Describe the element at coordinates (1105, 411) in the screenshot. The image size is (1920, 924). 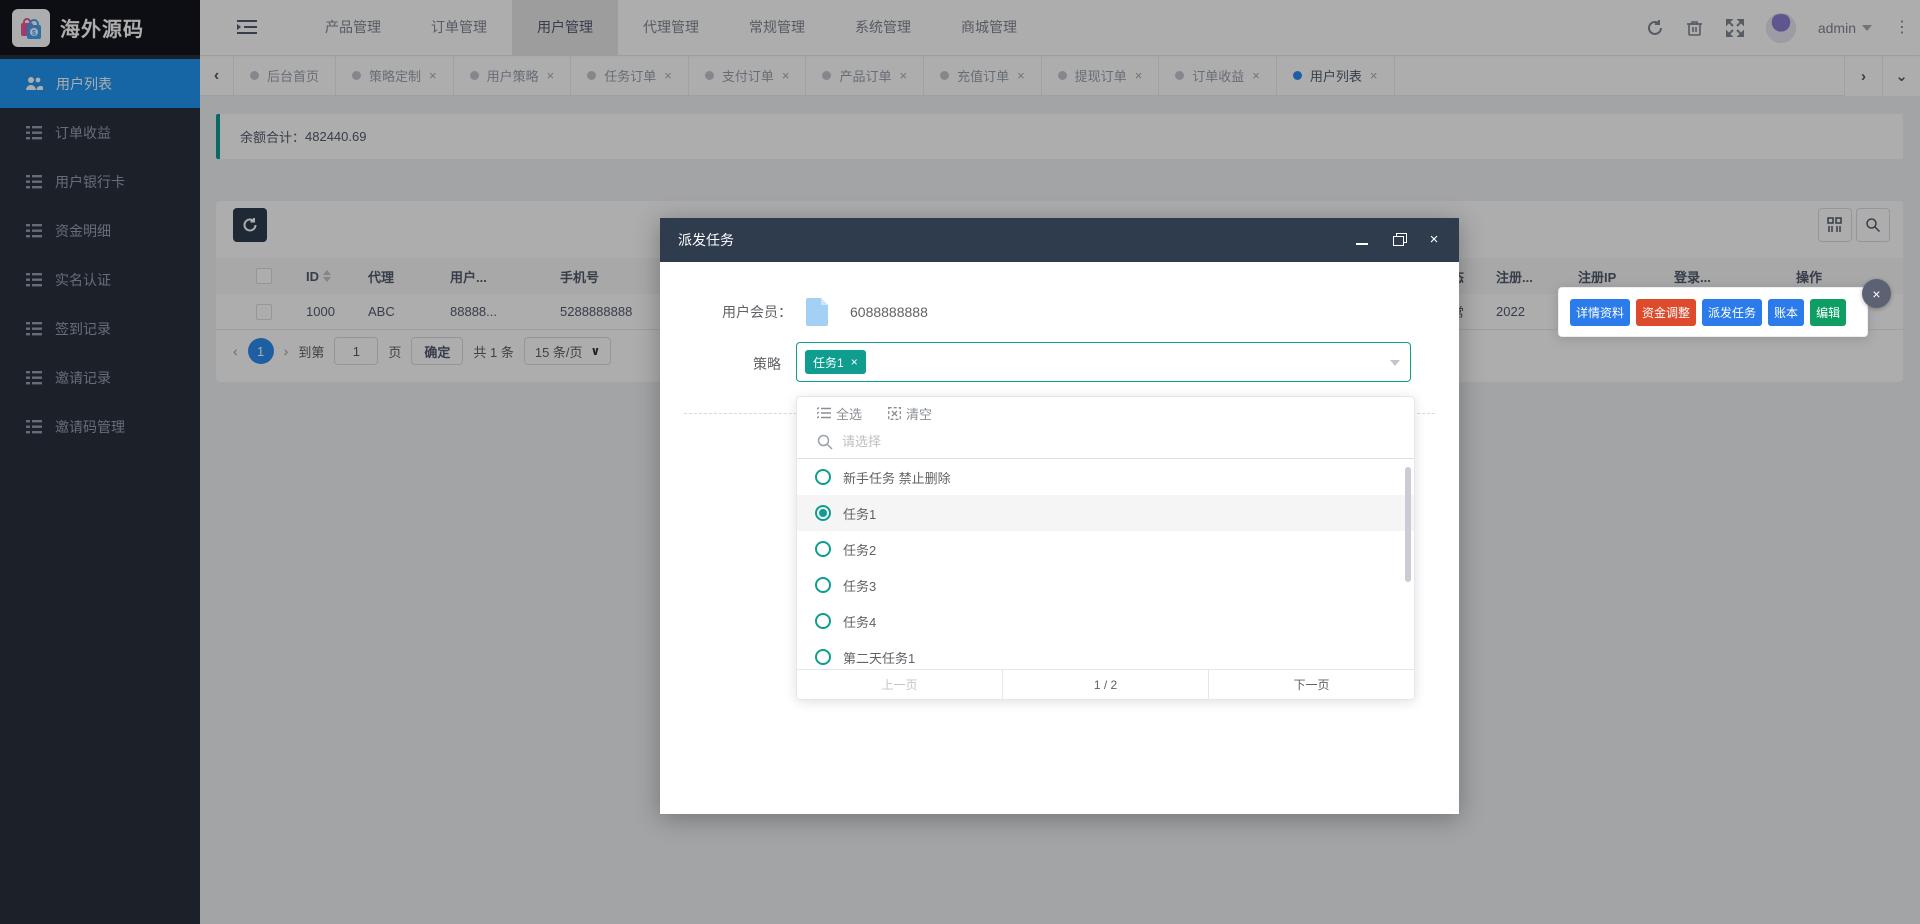
I see `dropdown-toolbar: 全选 清空` at that location.